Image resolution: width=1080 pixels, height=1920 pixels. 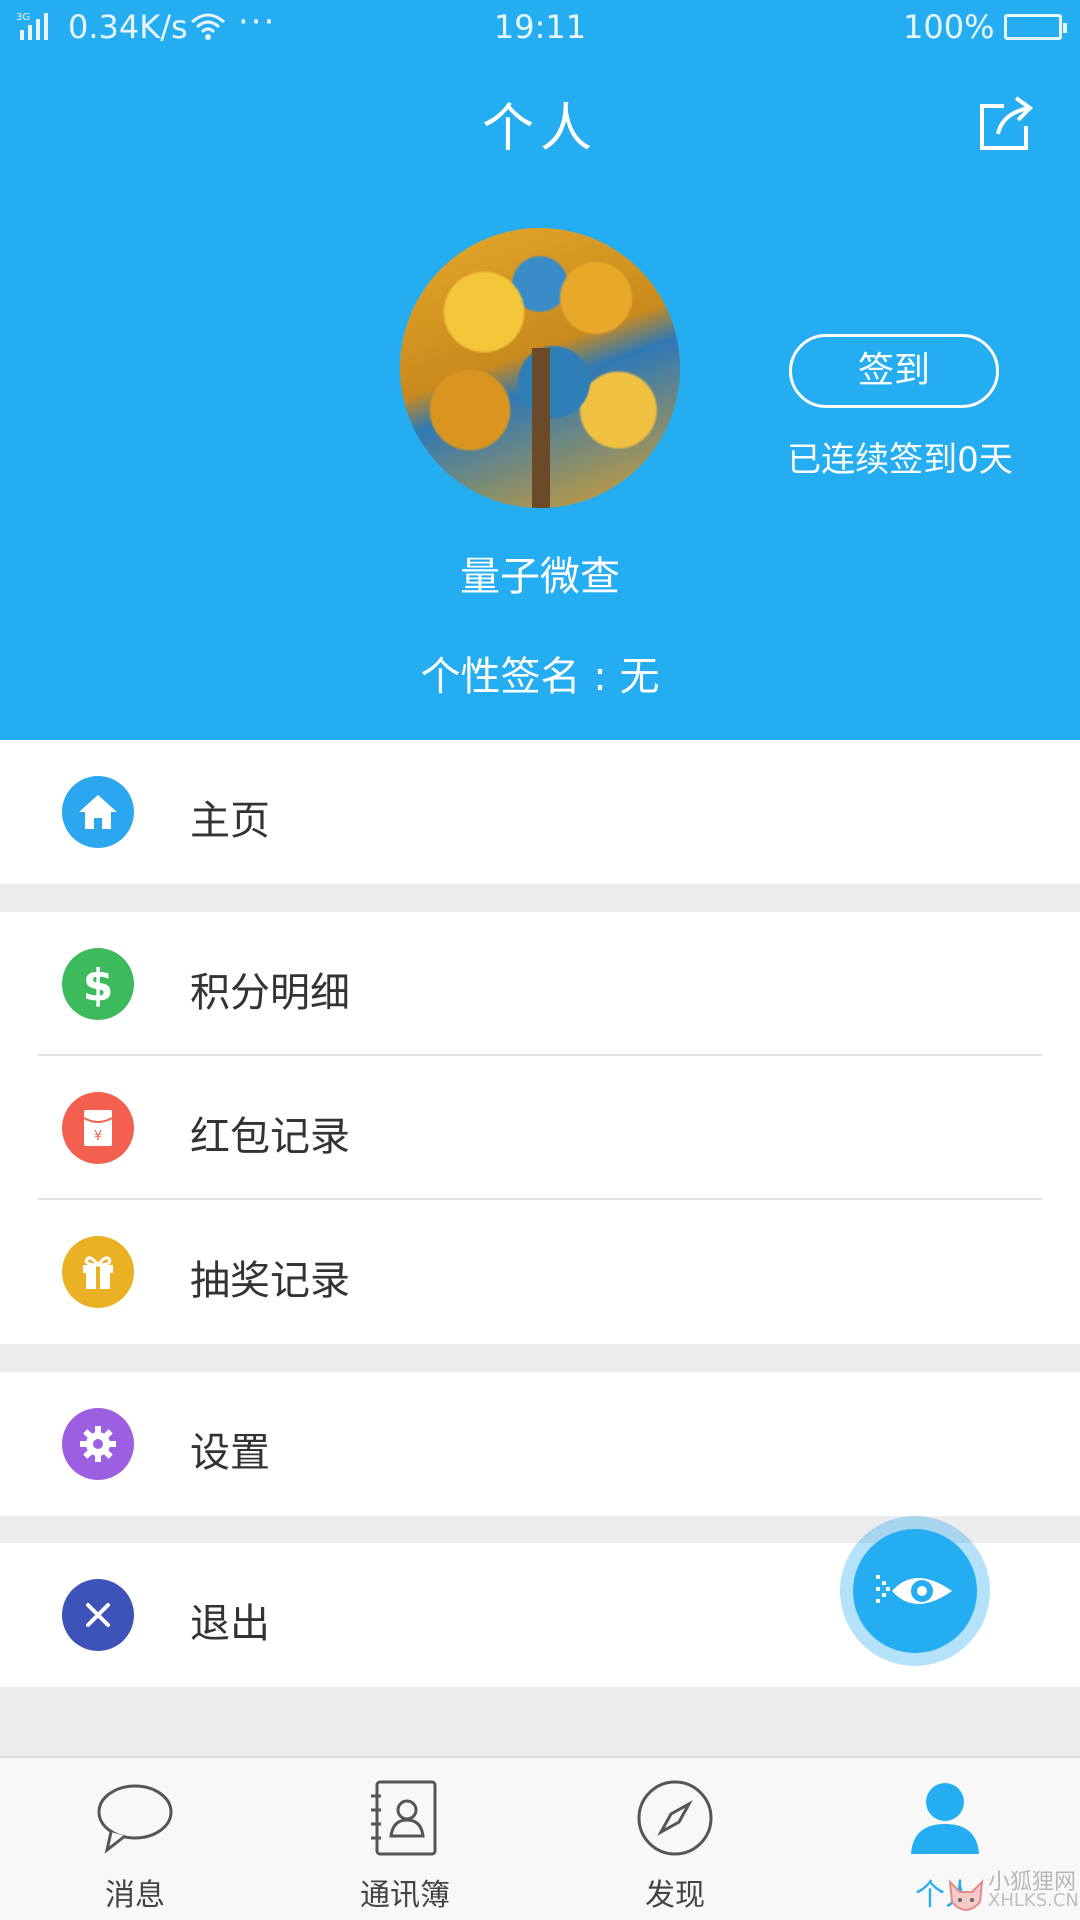 What do you see at coordinates (230, 1624) in the screenshot?
I see `menu-label: 退出` at bounding box center [230, 1624].